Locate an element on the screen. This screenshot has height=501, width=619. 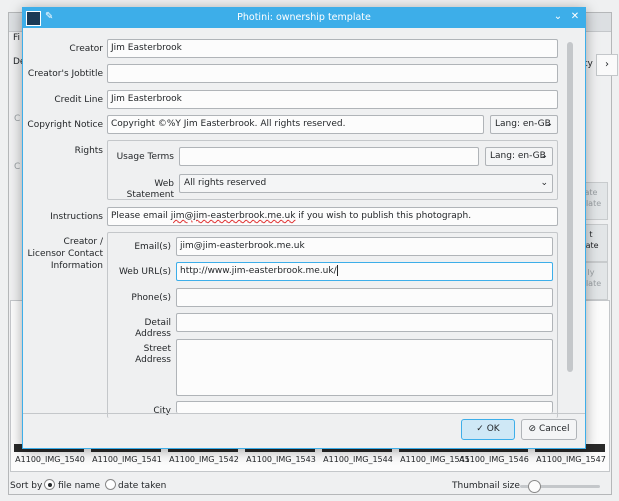
web-statement-value: All rights reserved is located at coordinates (225, 183).